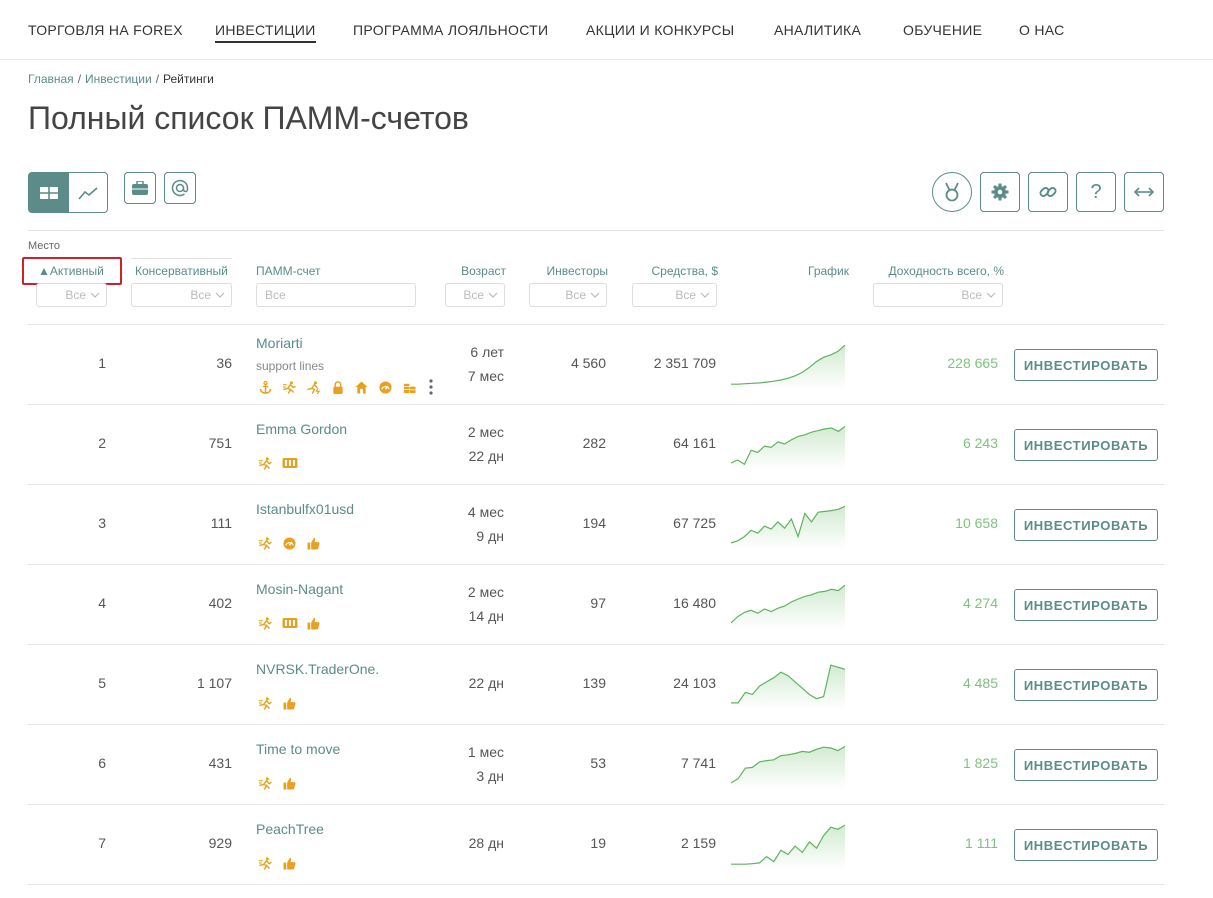 This screenshot has height=898, width=1213. I want to click on filter-funds-value: Все, so click(685, 295).